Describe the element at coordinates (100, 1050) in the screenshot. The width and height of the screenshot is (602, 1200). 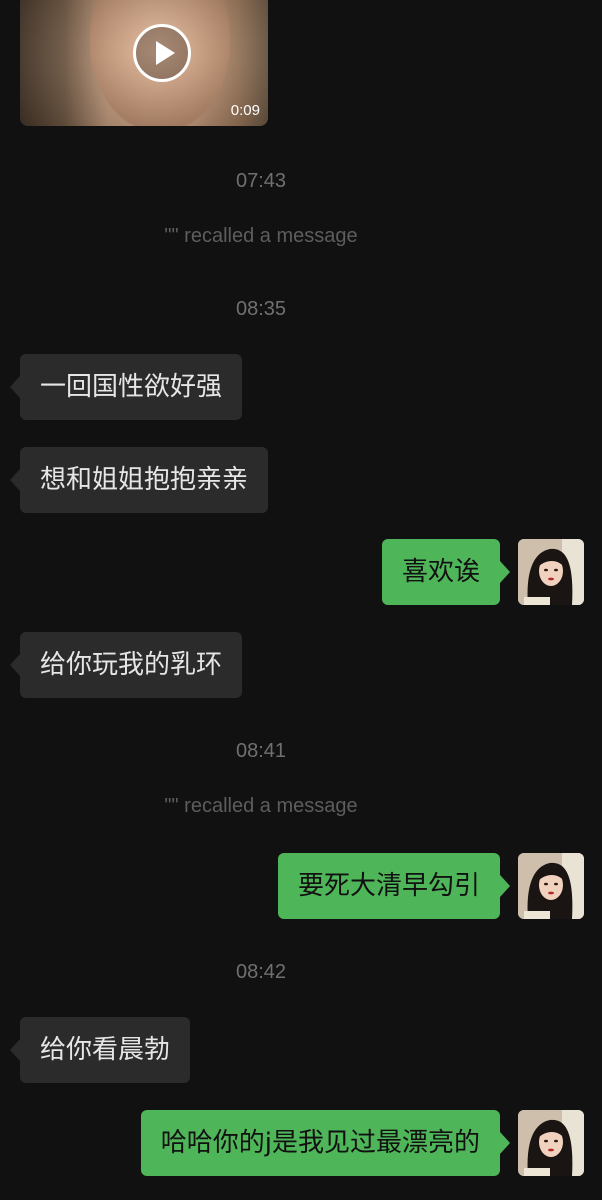
I see `incoming-message-bubble: 给你看晨勃` at that location.